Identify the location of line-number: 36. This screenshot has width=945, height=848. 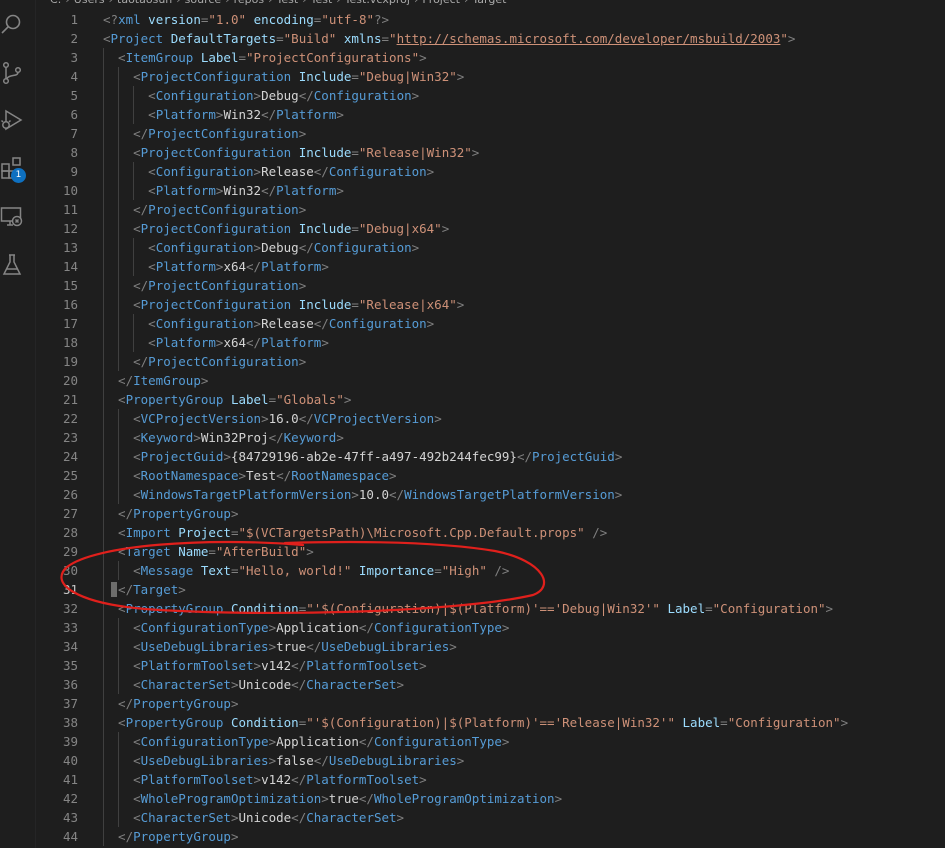
(70, 684).